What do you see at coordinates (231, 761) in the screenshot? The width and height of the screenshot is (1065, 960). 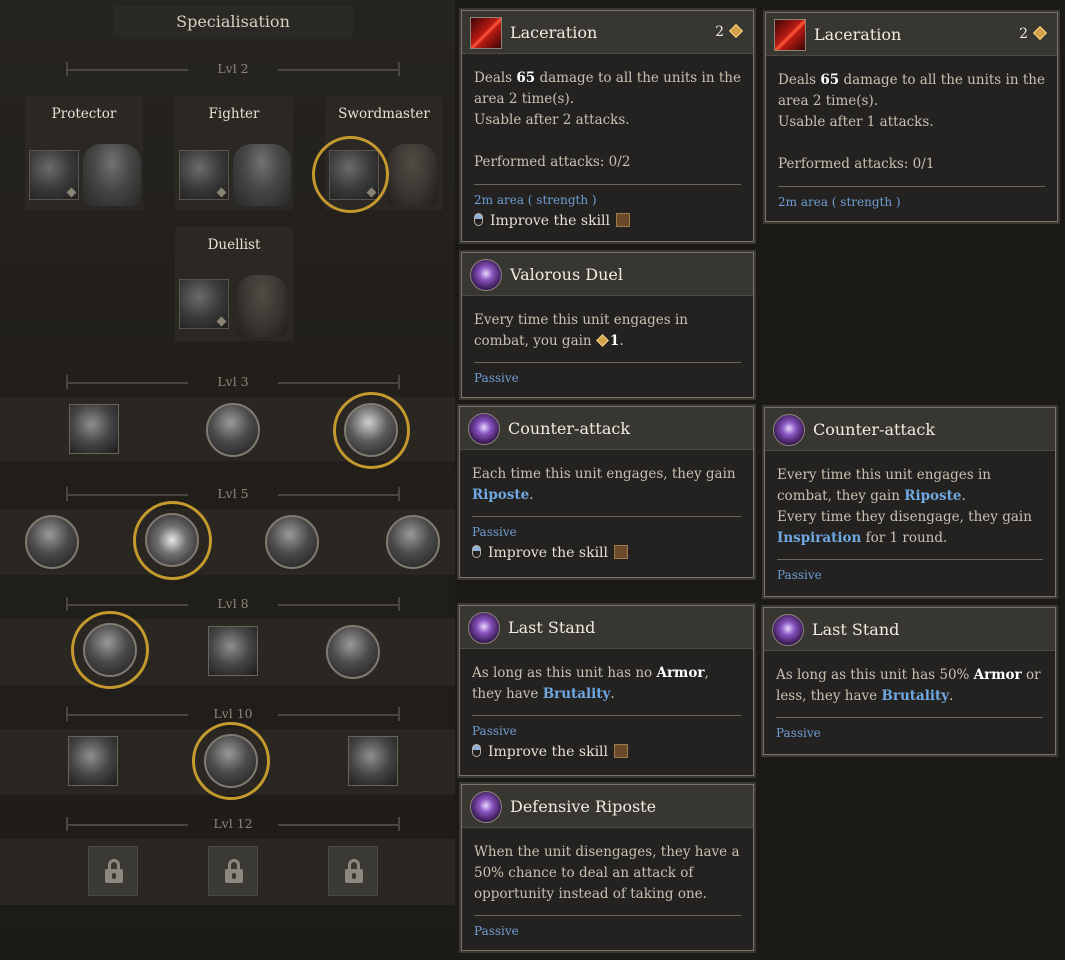 I see `defensive-riposte-skill-icon` at bounding box center [231, 761].